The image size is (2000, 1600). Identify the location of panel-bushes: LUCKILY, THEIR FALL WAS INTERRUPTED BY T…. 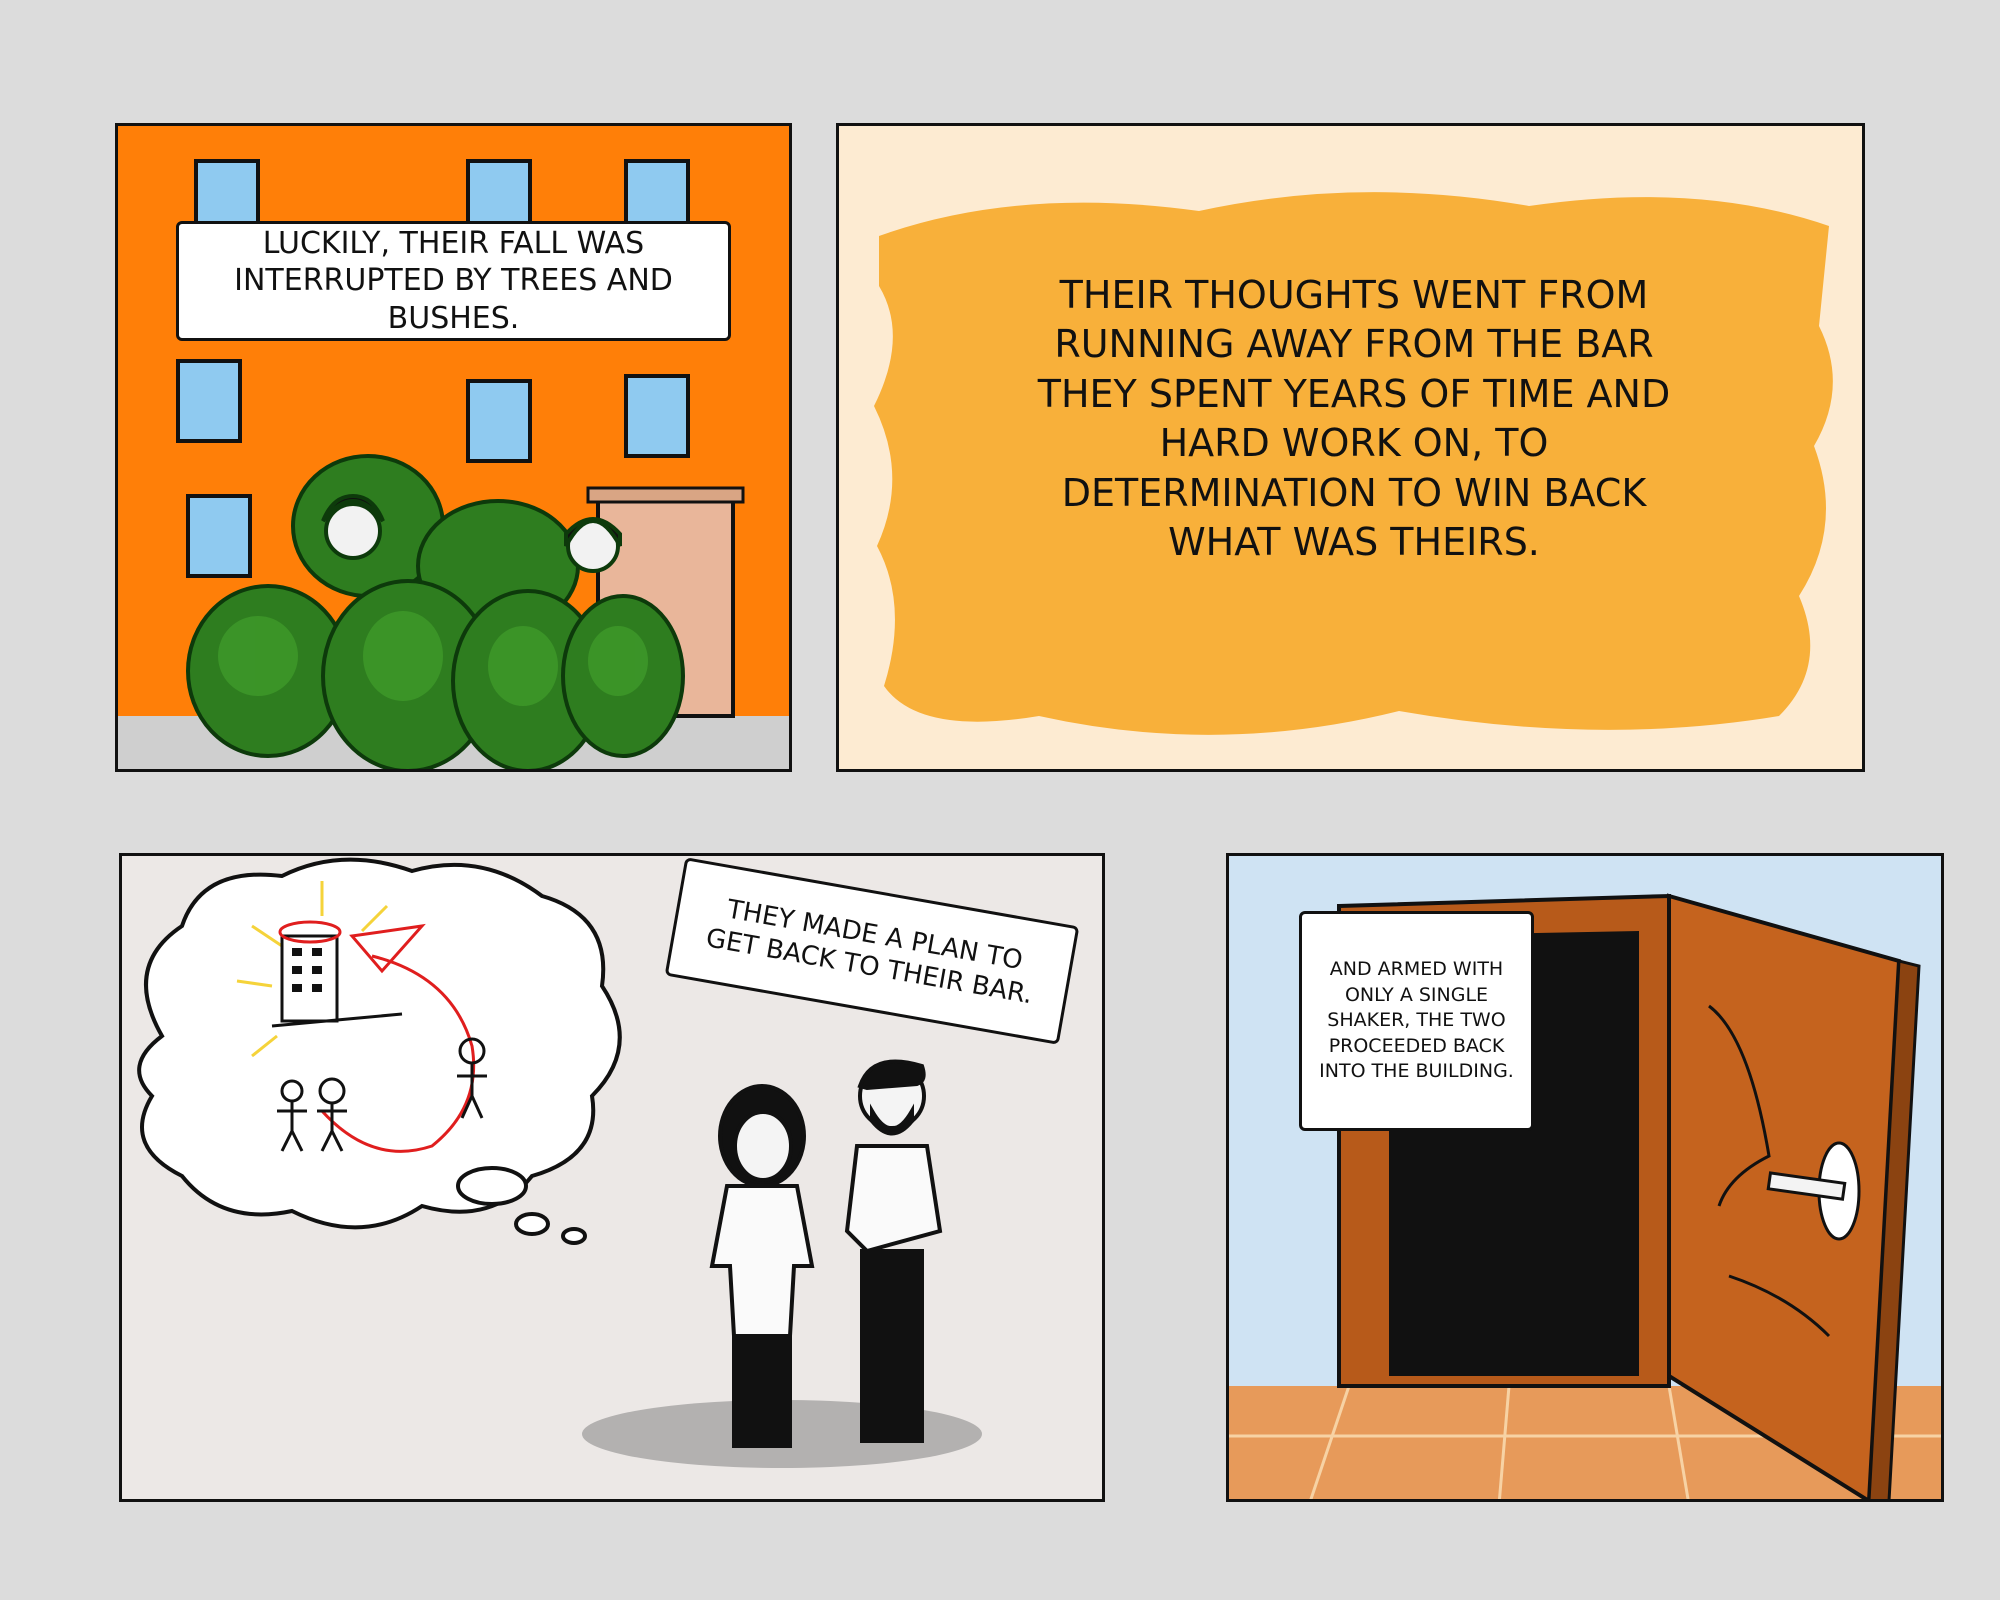
(453, 447).